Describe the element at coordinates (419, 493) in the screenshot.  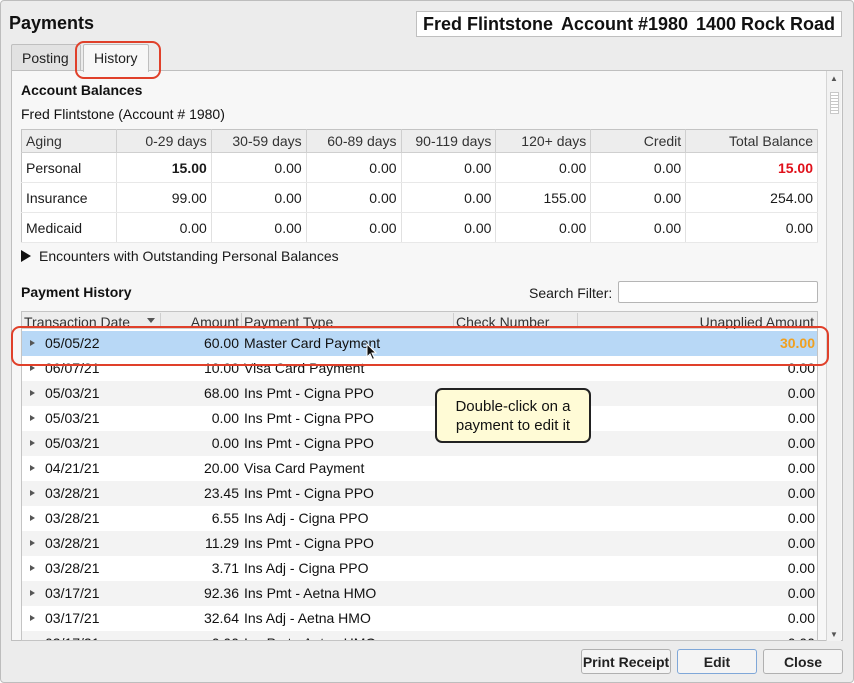
I see `table-row: 03/28/21 23.45 Ins Pmt - Cigna PPO 0.00` at that location.